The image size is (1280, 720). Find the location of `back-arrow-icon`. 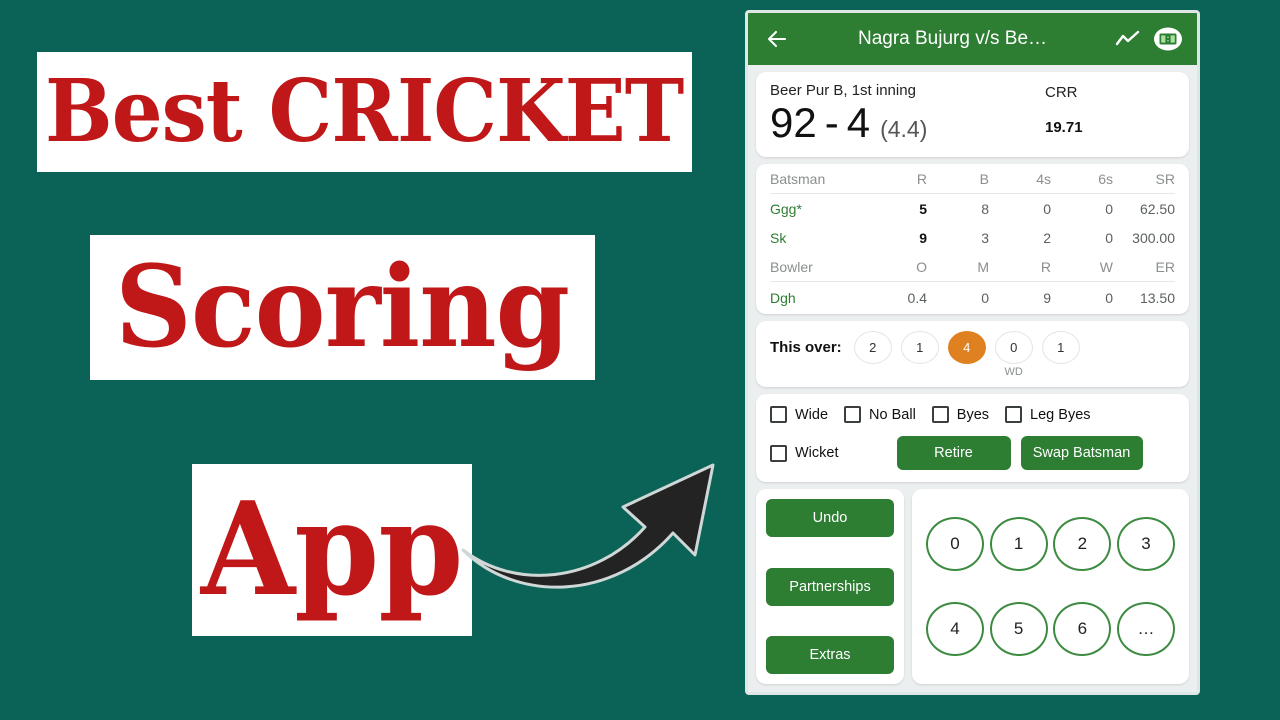

back-arrow-icon is located at coordinates (777, 39).